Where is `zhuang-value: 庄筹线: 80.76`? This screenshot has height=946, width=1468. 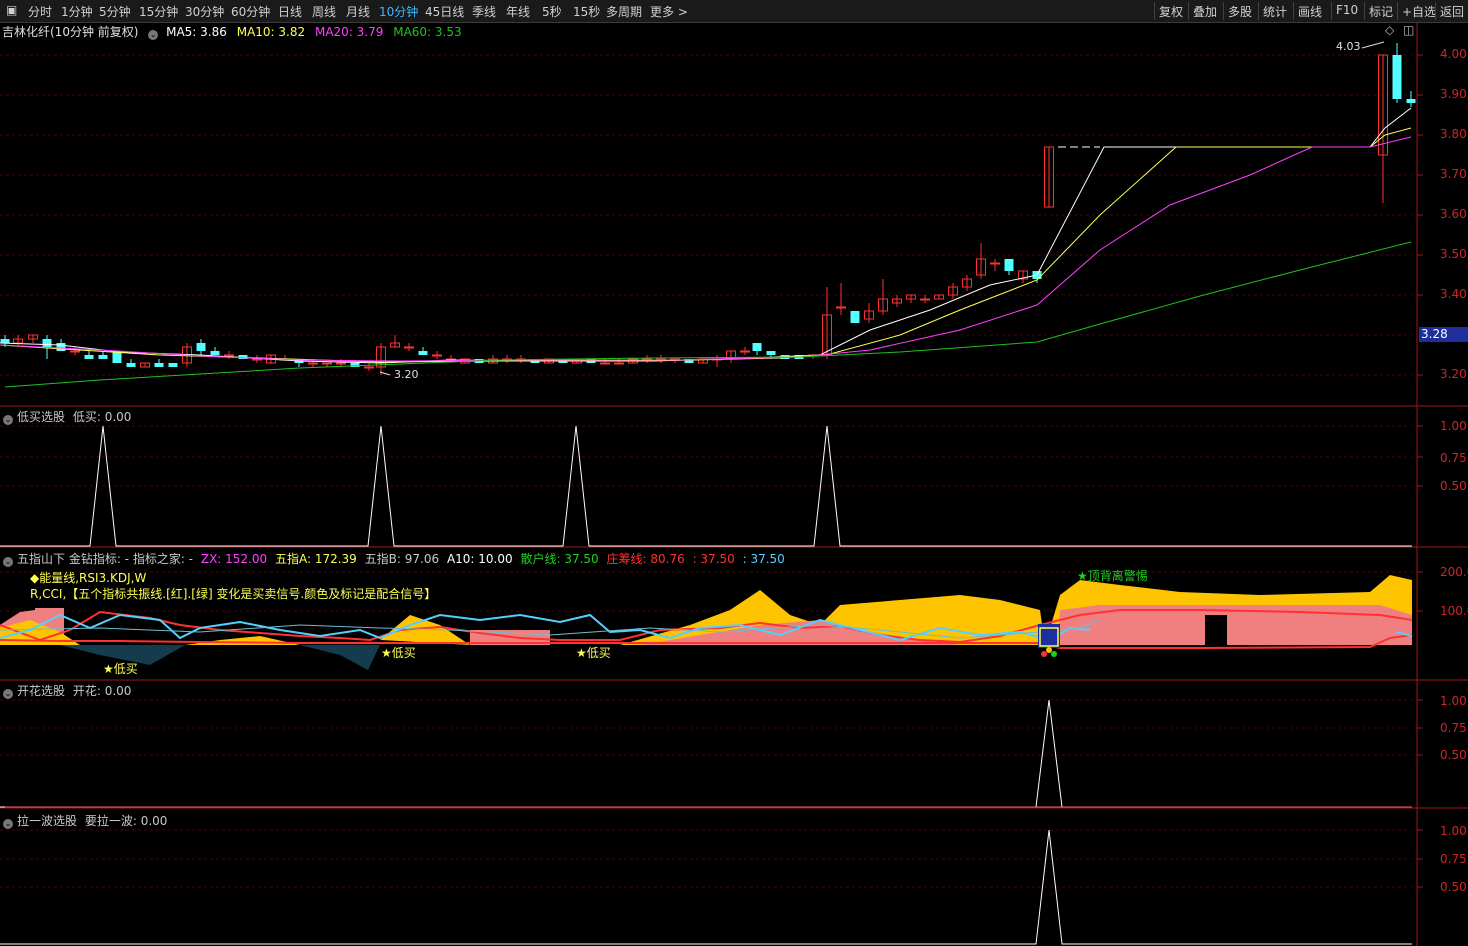
zhuang-value: 庄筹线: 80.76 is located at coordinates (645, 559).